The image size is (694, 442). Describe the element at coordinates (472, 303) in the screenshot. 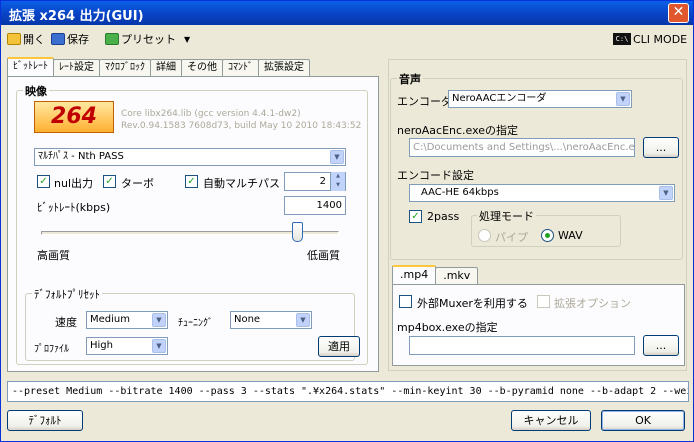

I see `external-muxer-label: 外部Muxerを利用する` at that location.